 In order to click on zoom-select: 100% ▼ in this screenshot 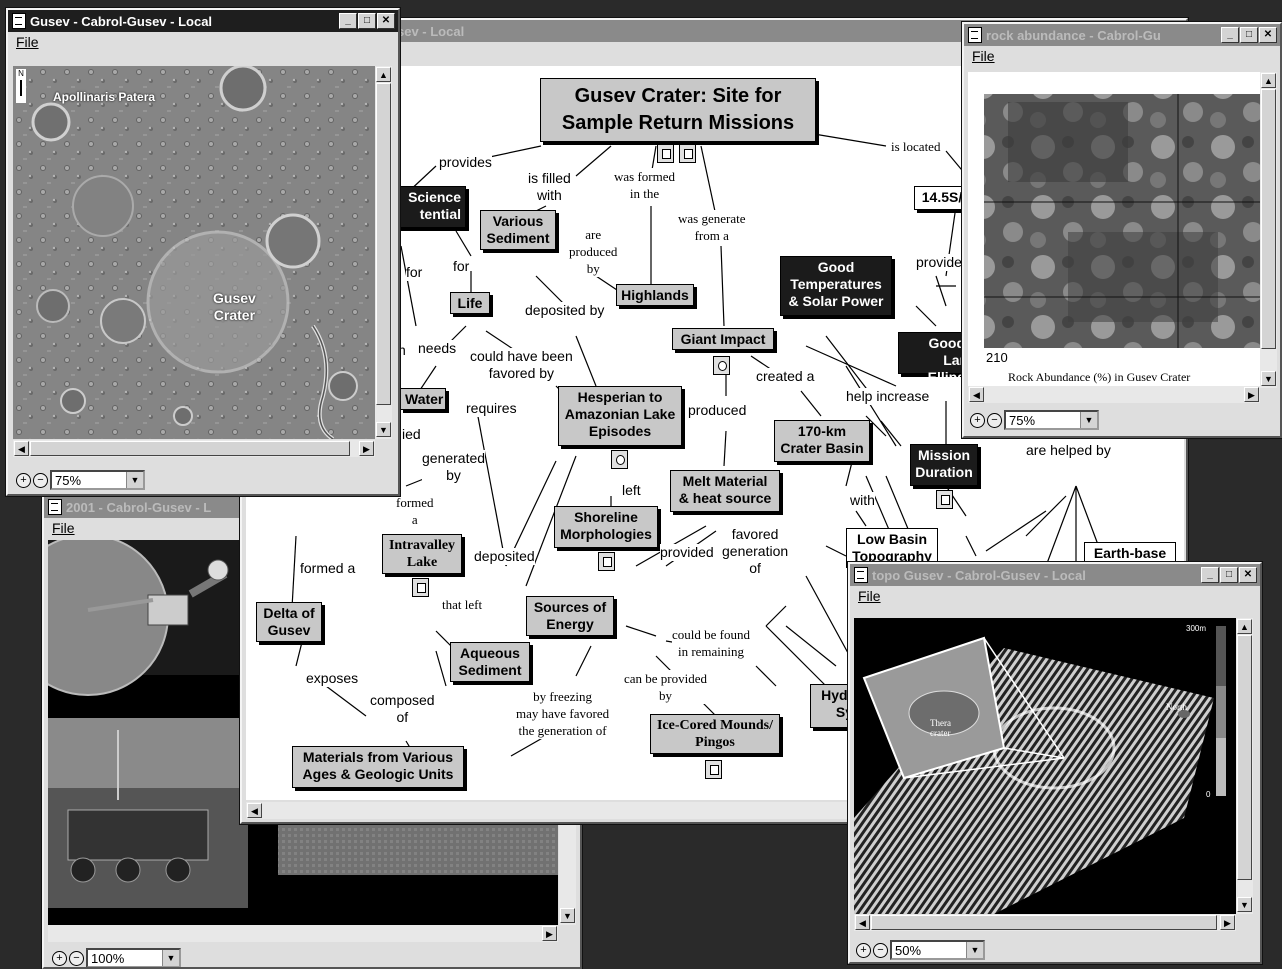, I will do `click(133, 957)`.